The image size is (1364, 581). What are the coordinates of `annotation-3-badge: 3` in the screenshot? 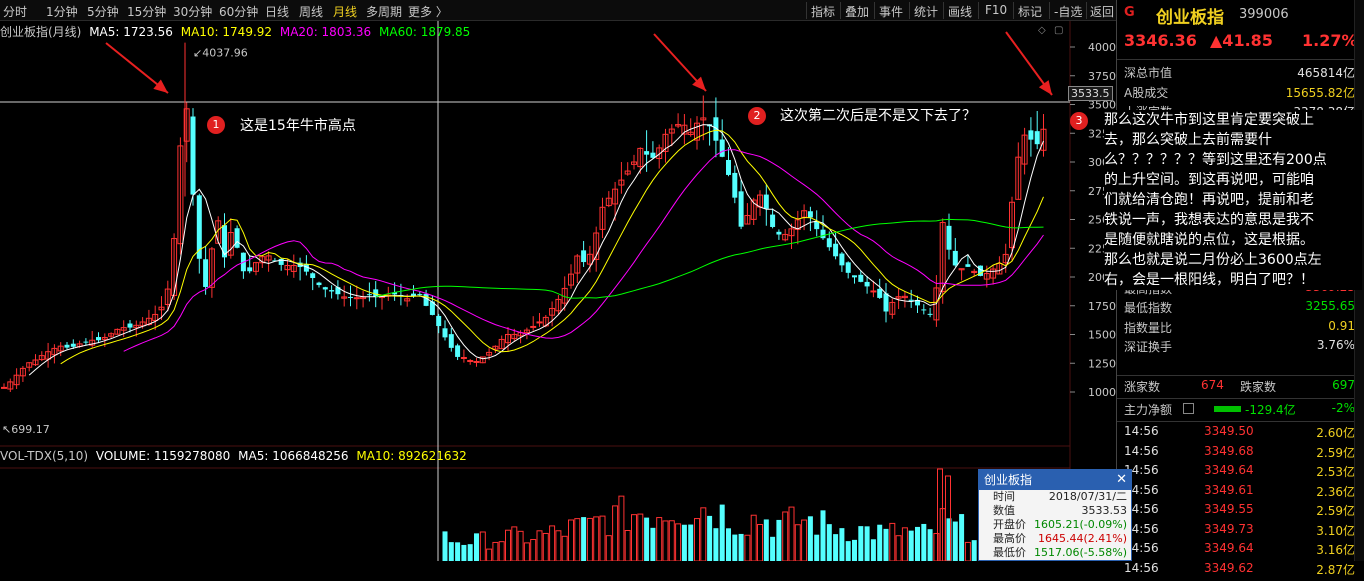 It's located at (1079, 121).